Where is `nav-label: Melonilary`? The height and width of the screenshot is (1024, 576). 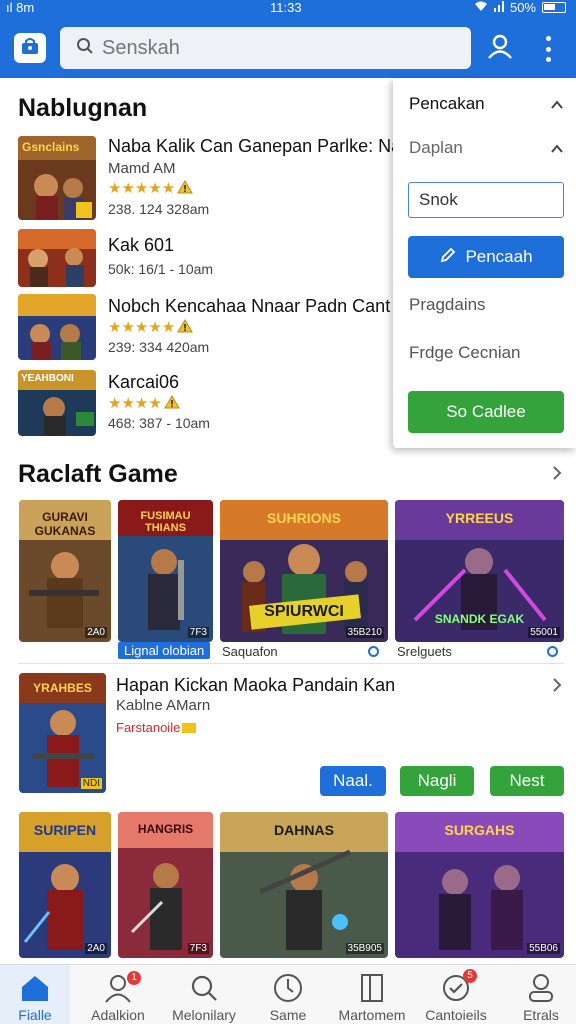
nav-label: Melonilary is located at coordinates (204, 1015).